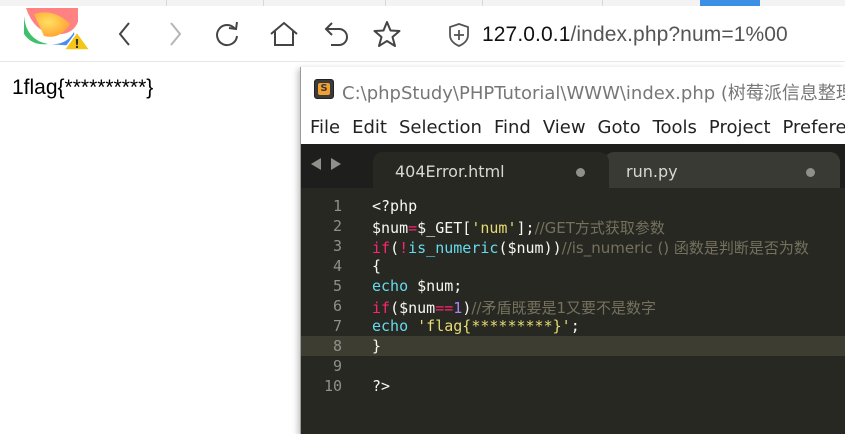  I want to click on code-line: 7 echo 'flag{*********}';, so click(573, 326).